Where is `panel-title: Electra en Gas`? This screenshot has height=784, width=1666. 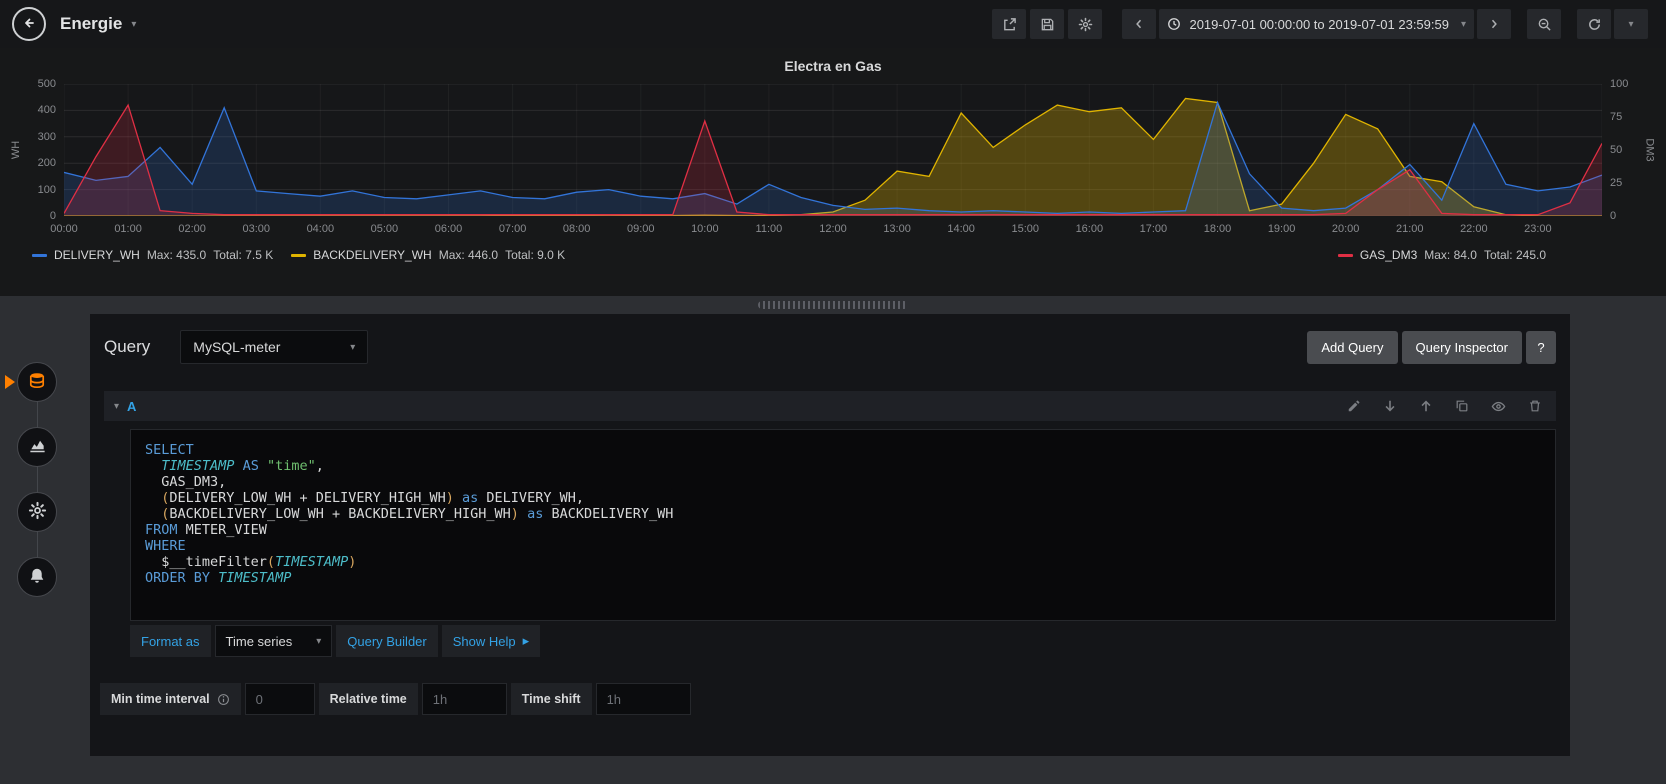
panel-title: Electra en Gas is located at coordinates (833, 64).